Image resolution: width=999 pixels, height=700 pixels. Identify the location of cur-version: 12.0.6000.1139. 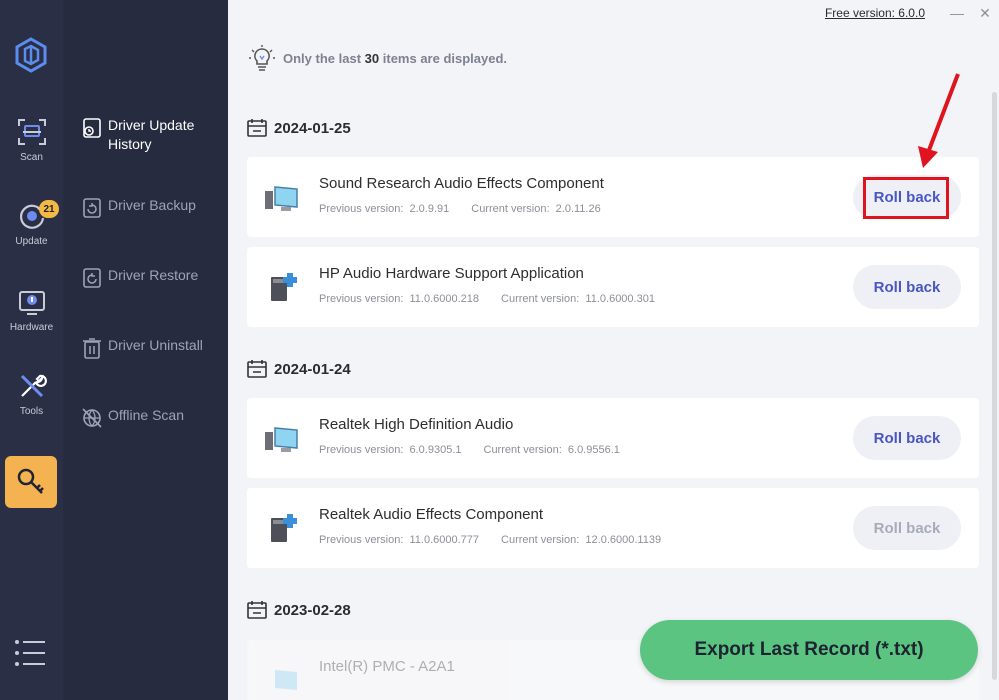
(623, 540).